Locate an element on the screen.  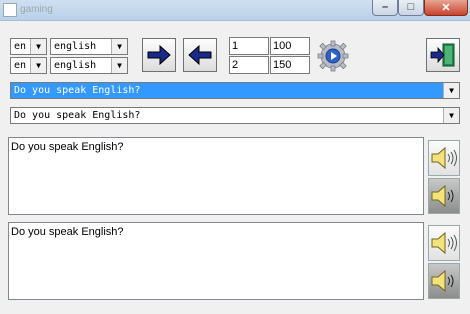
translate-forward-button is located at coordinates (159, 55).